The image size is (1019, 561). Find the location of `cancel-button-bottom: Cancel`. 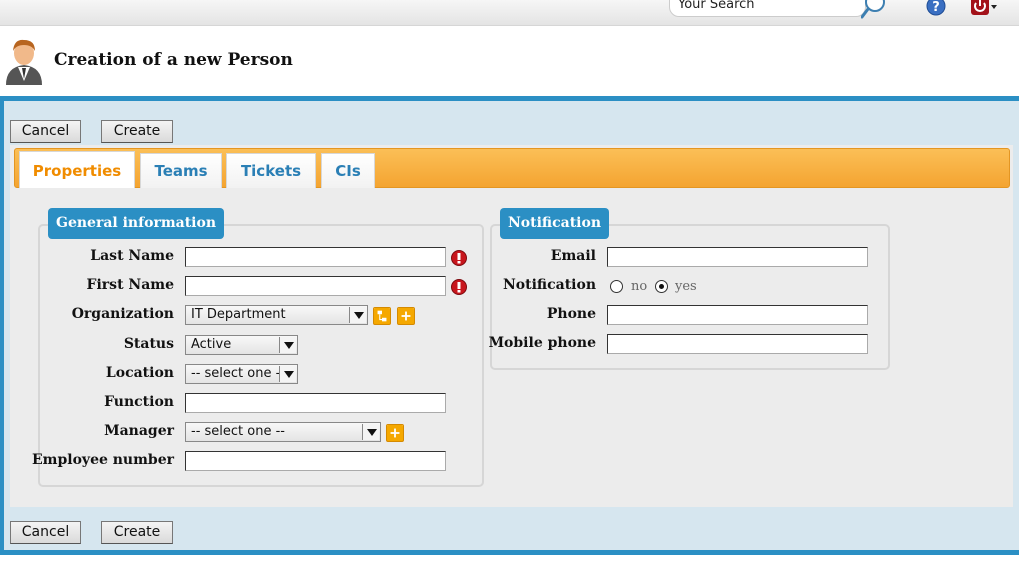

cancel-button-bottom: Cancel is located at coordinates (45, 532).